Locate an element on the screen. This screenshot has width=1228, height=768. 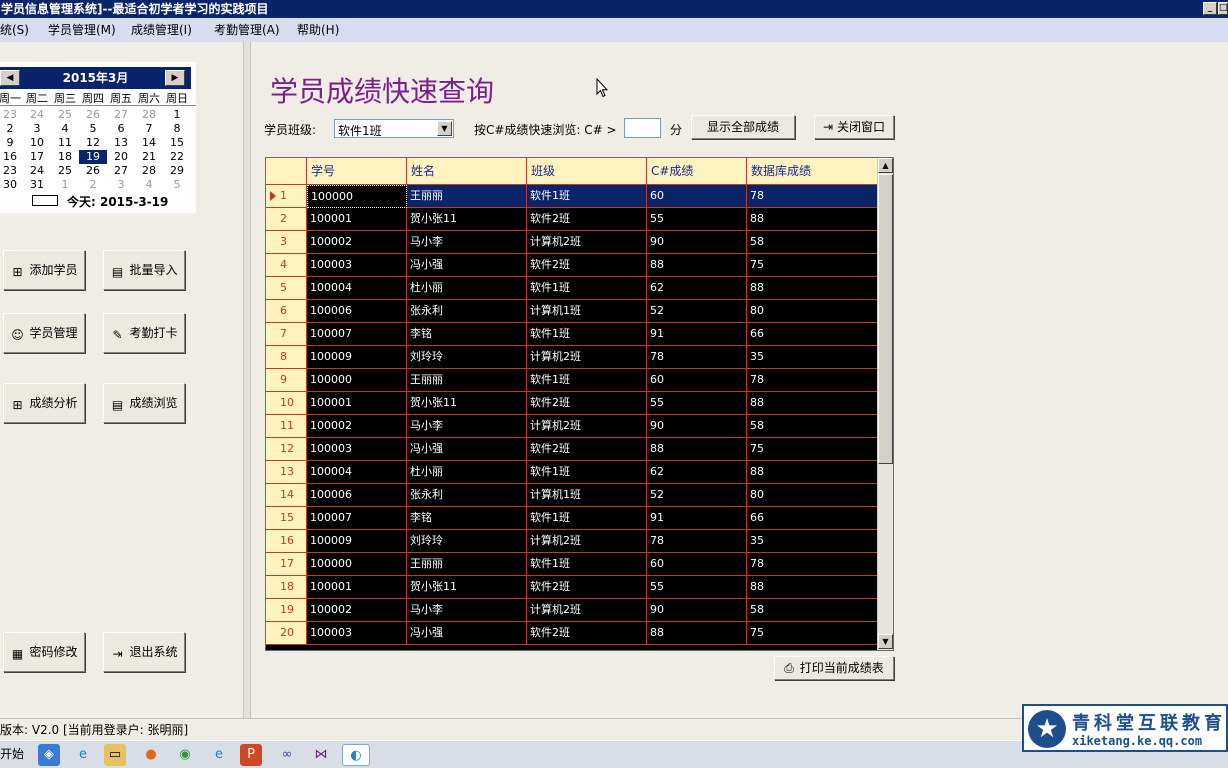
table-row: 1 100000 王丽丽 软件1班 60 78 is located at coordinates (572, 196).